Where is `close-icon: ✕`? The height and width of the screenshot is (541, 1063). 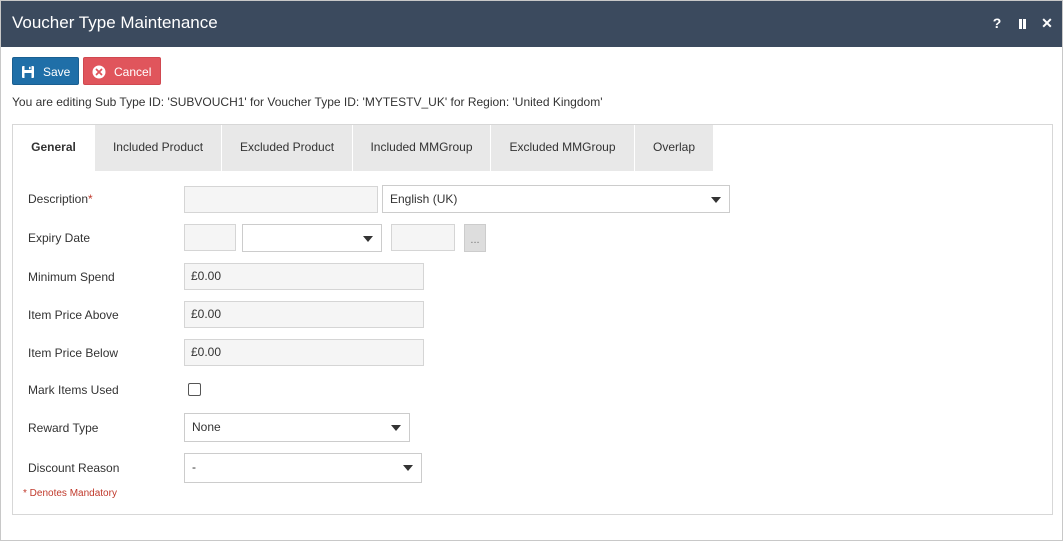
close-icon: ✕ is located at coordinates (1047, 23).